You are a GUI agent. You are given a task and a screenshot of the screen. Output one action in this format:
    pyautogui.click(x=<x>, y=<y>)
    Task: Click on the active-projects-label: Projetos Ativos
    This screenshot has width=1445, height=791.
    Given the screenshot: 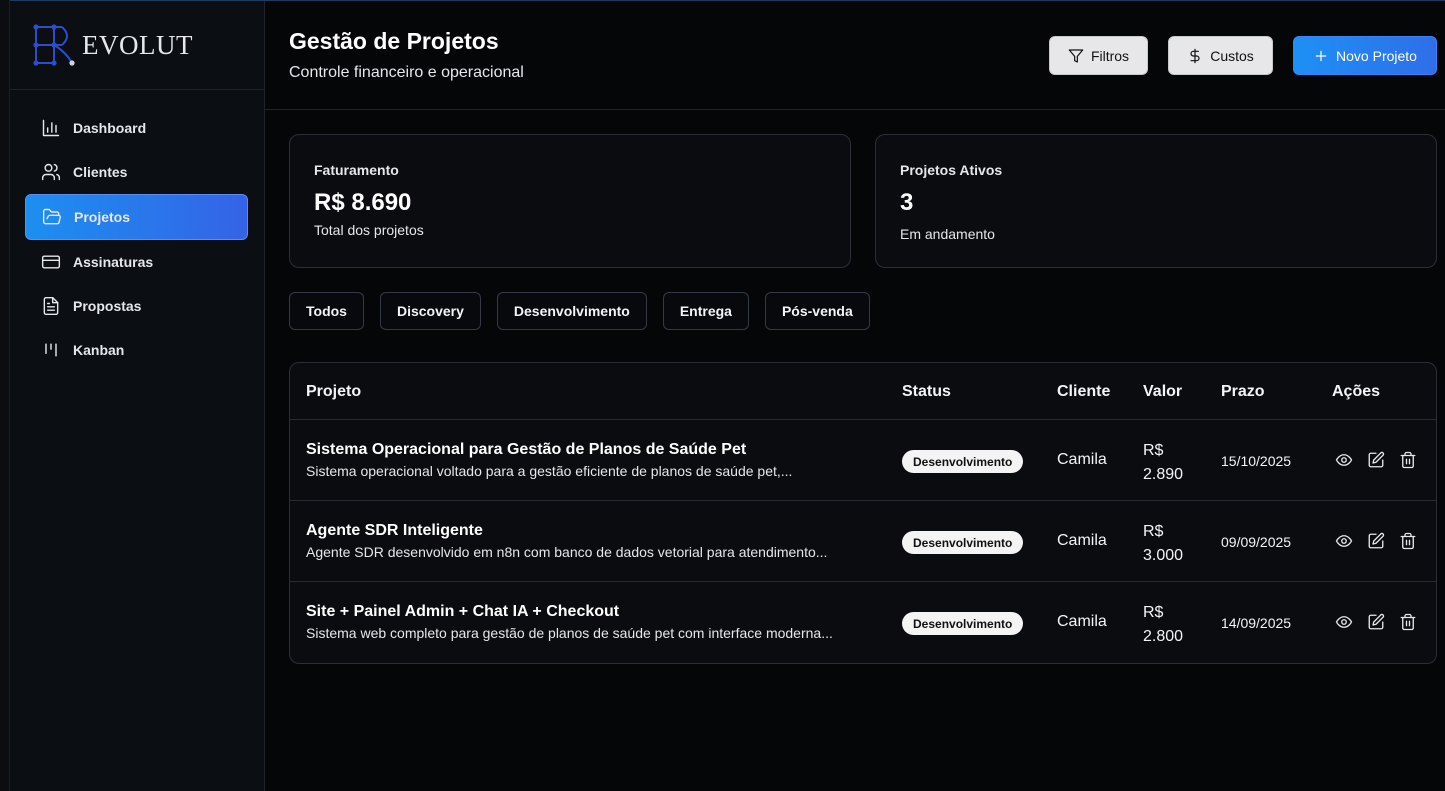 What is the action you would take?
    pyautogui.click(x=951, y=170)
    